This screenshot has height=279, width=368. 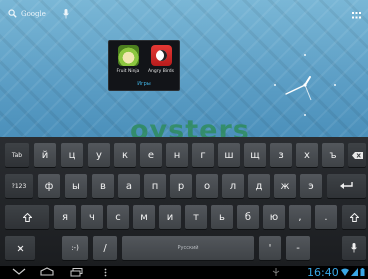 What do you see at coordinates (161, 71) in the screenshot?
I see `app-label: Angry Birds` at bounding box center [161, 71].